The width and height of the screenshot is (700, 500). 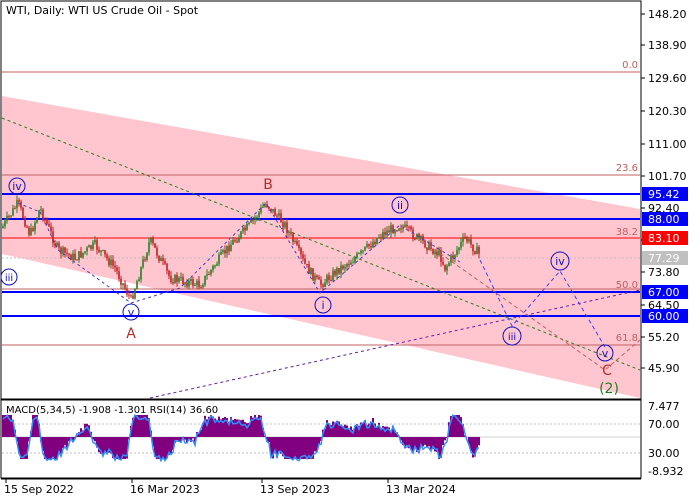 I want to click on time-label: 15 Sep 2022, so click(x=39, y=489).